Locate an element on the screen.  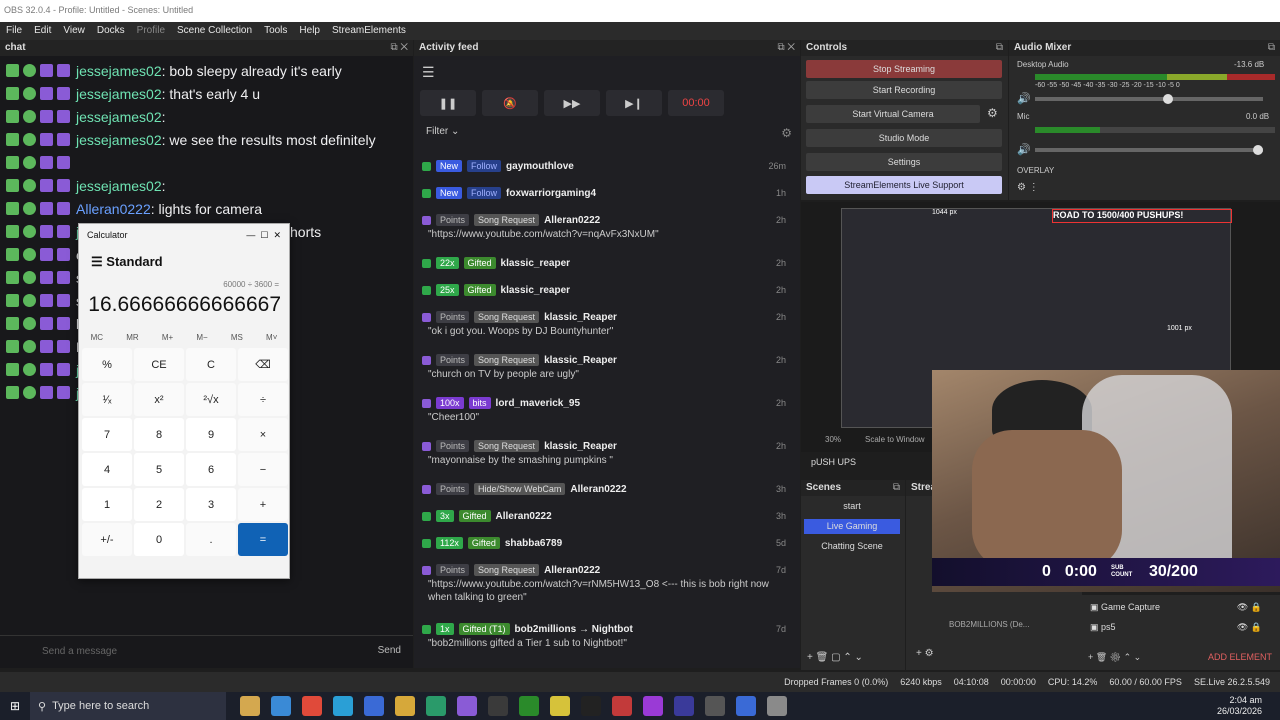
mute-button: 🔕 is located at coordinates (510, 103).